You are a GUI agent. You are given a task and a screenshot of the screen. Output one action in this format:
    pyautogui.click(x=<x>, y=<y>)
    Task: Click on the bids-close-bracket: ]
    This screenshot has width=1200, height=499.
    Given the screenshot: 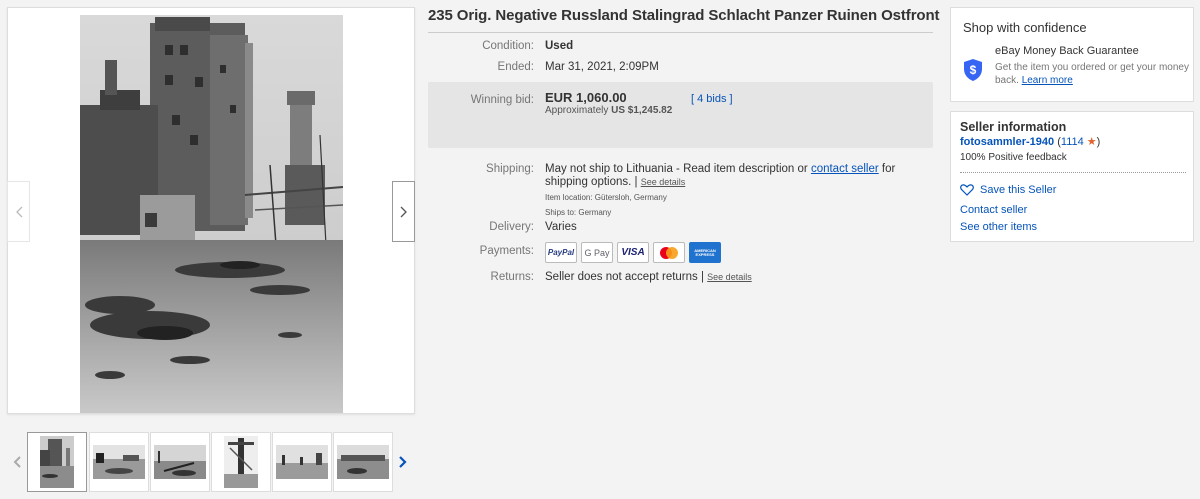 What is the action you would take?
    pyautogui.click(x=731, y=99)
    